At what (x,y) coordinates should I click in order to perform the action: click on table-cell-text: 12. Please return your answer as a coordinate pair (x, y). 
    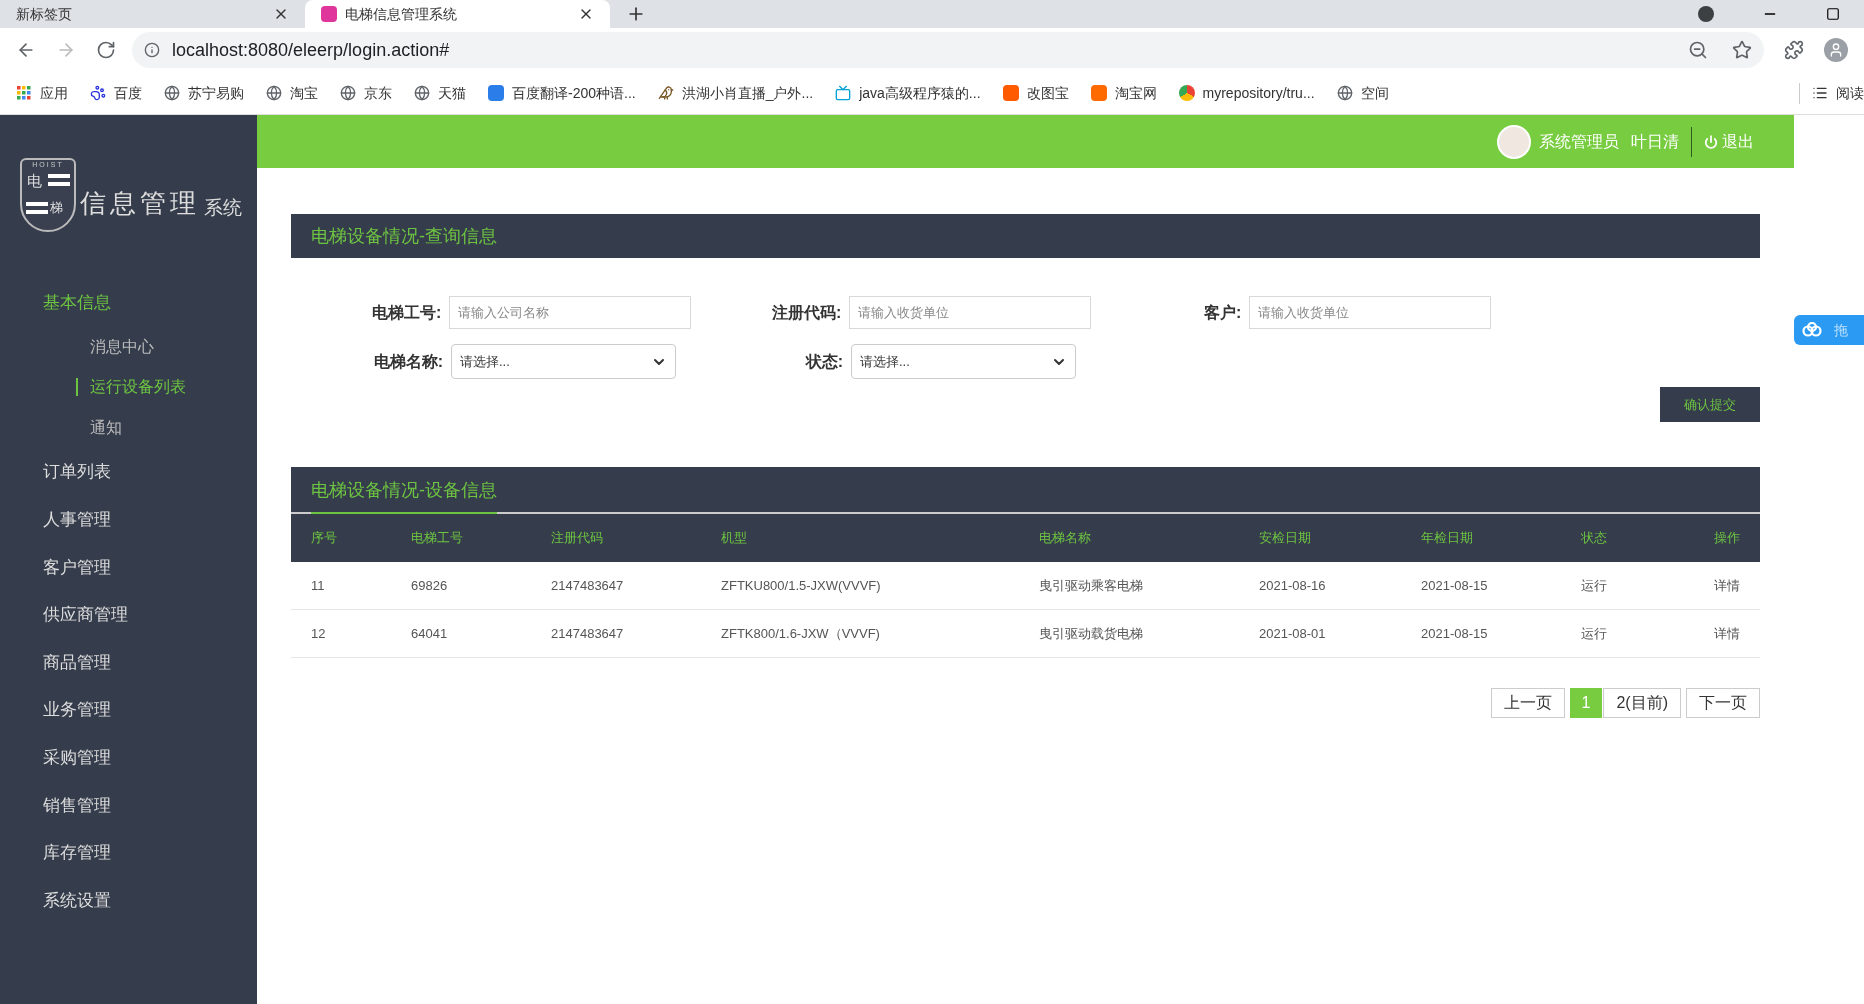
    Looking at the image, I should click on (319, 633).